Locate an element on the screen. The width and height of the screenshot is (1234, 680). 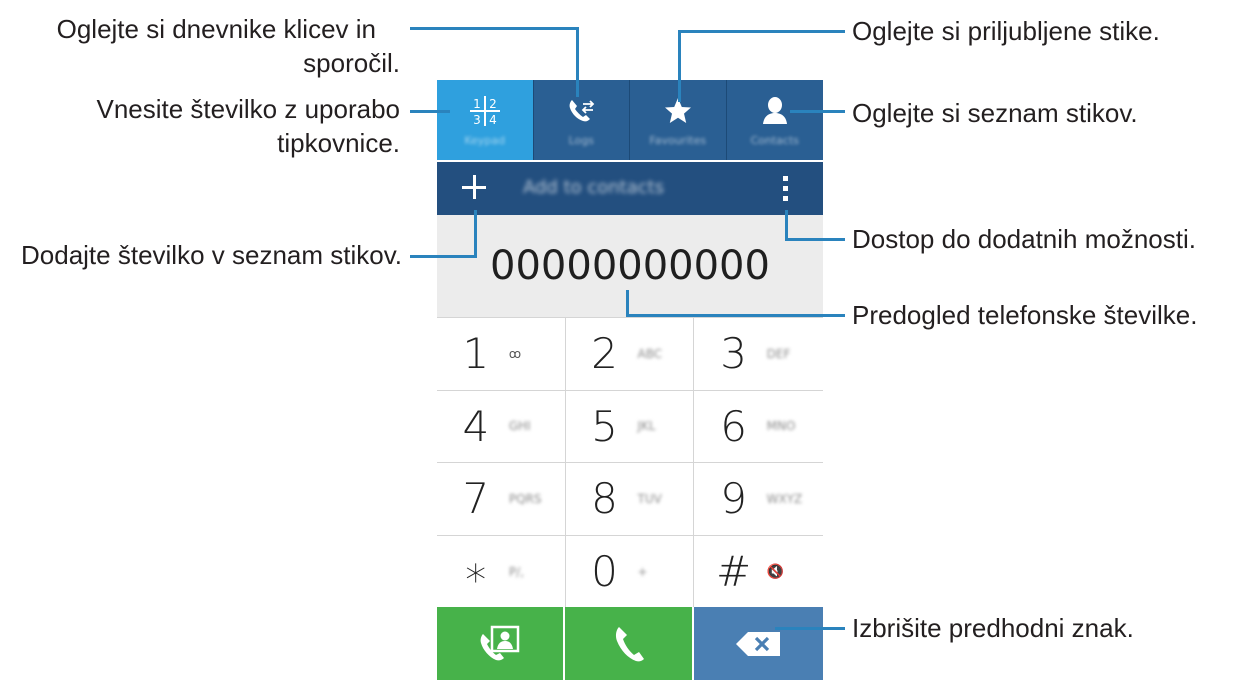
logs-icon is located at coordinates (581, 111).